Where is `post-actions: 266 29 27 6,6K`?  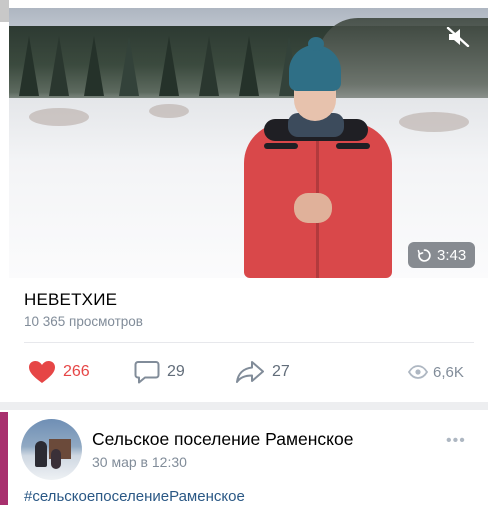 post-actions: 266 29 27 6,6K is located at coordinates (244, 372).